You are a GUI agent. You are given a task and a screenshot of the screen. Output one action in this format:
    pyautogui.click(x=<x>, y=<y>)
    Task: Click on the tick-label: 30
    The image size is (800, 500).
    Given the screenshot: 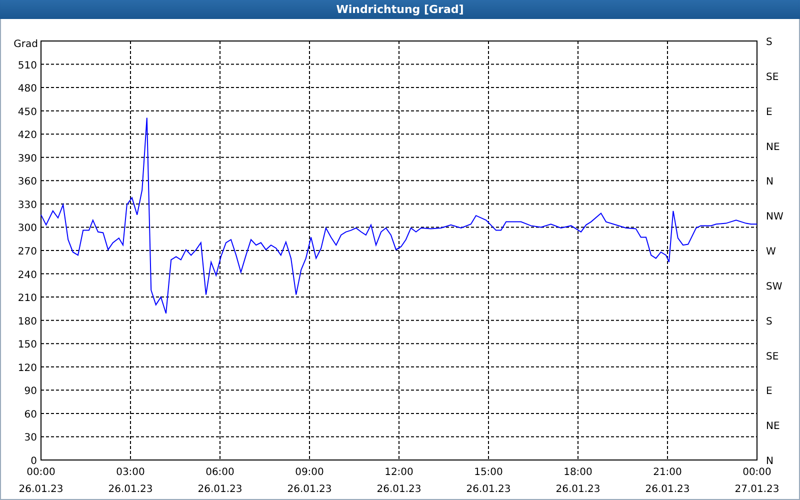 What is the action you would take?
    pyautogui.click(x=30, y=438)
    